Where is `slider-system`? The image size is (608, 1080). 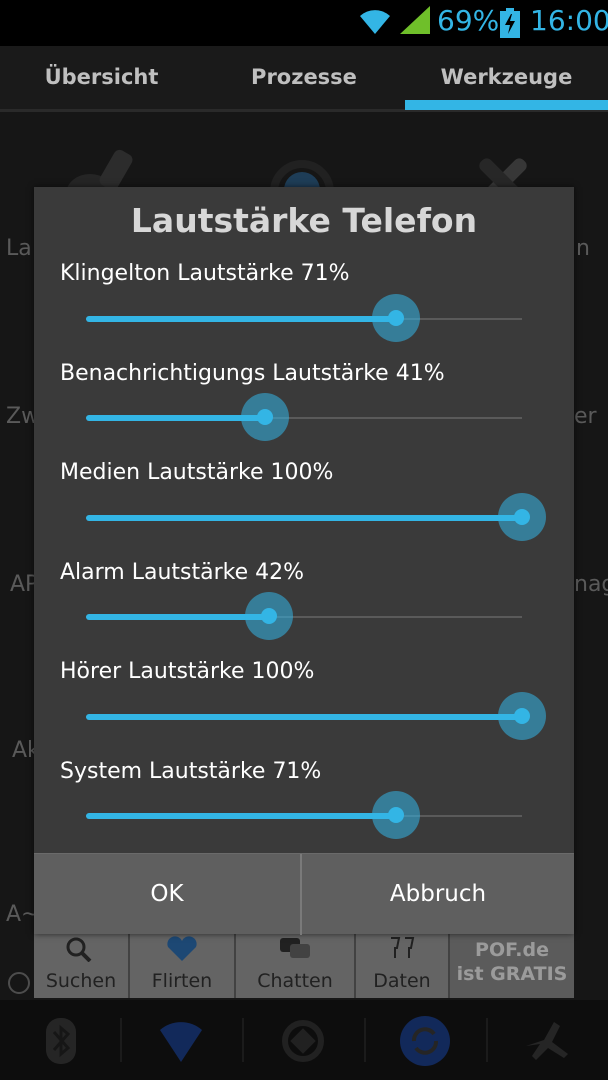 slider-system is located at coordinates (304, 815).